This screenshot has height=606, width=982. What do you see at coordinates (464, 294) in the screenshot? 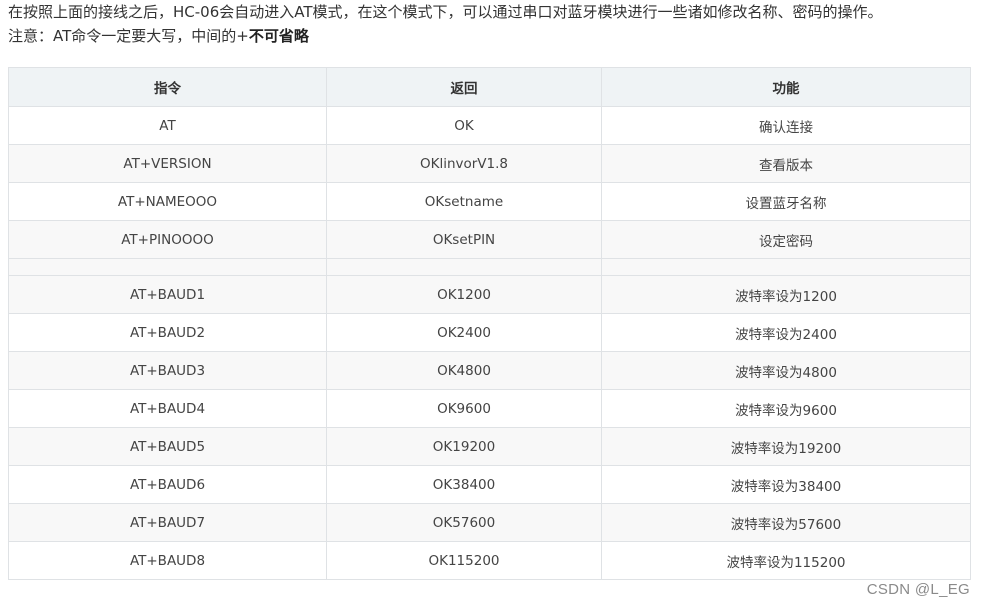
I see `cell-response: OK1200` at bounding box center [464, 294].